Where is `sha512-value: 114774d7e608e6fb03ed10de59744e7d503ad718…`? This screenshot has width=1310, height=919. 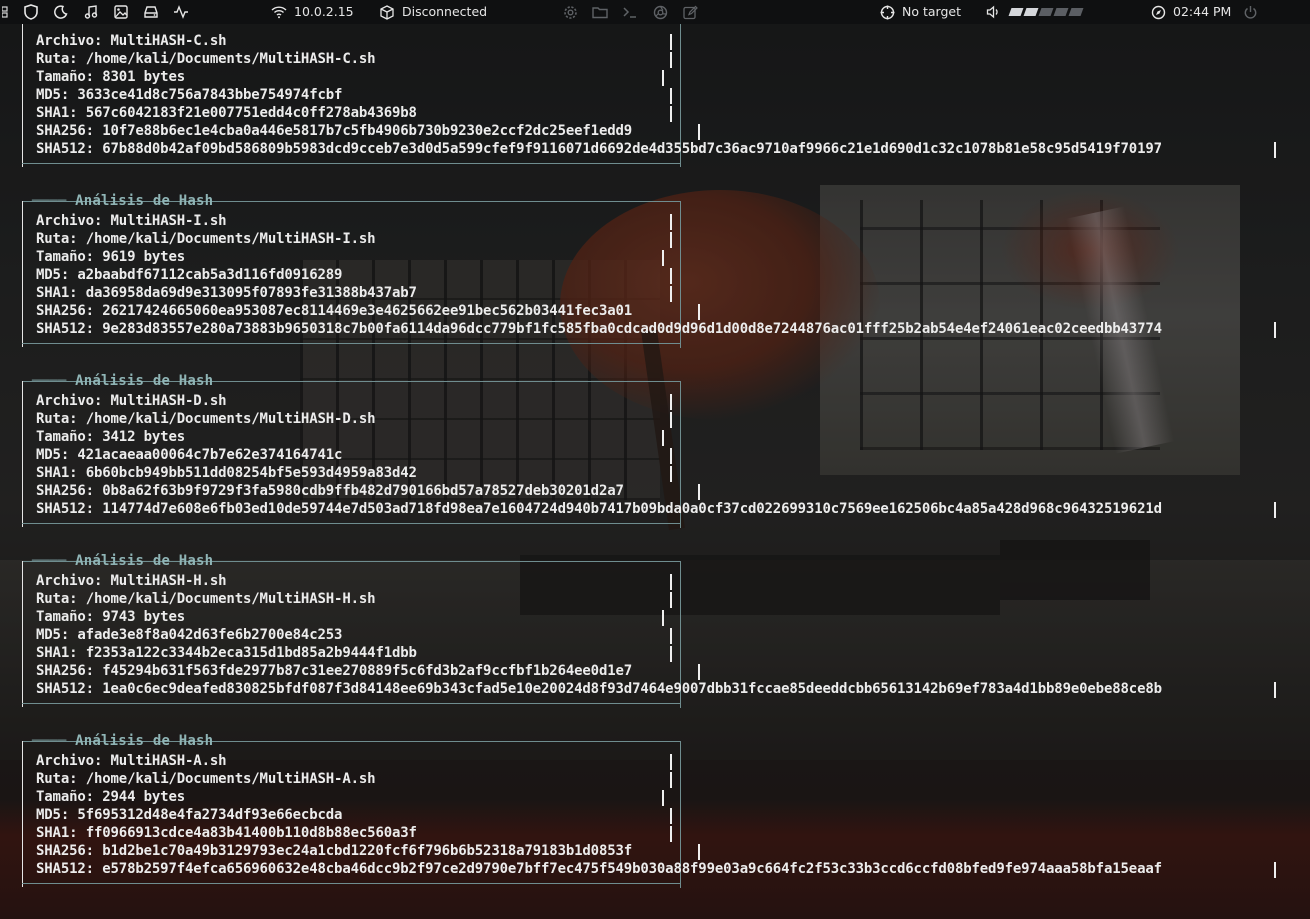 sha512-value: 114774d7e608e6fb03ed10de59744e7d503ad718… is located at coordinates (632, 509).